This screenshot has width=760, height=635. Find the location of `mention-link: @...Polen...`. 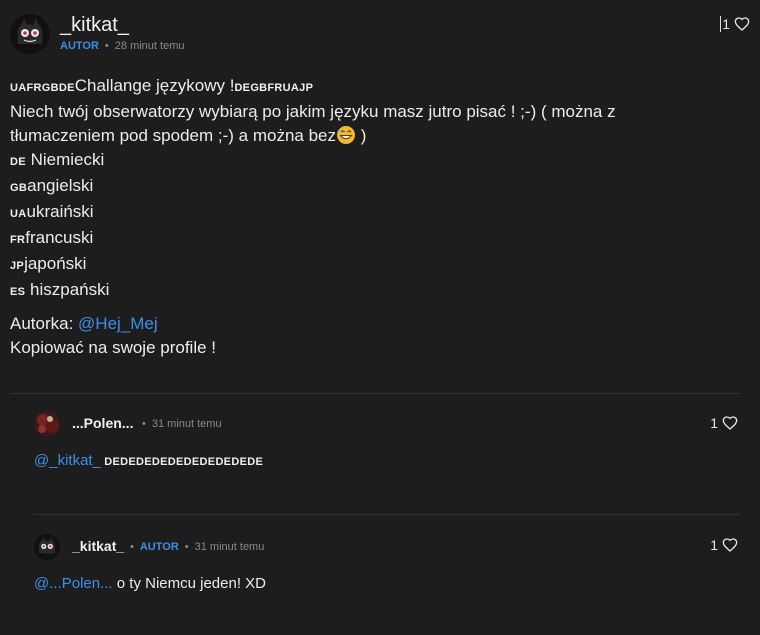

mention-link: @...Polen... is located at coordinates (73, 583).